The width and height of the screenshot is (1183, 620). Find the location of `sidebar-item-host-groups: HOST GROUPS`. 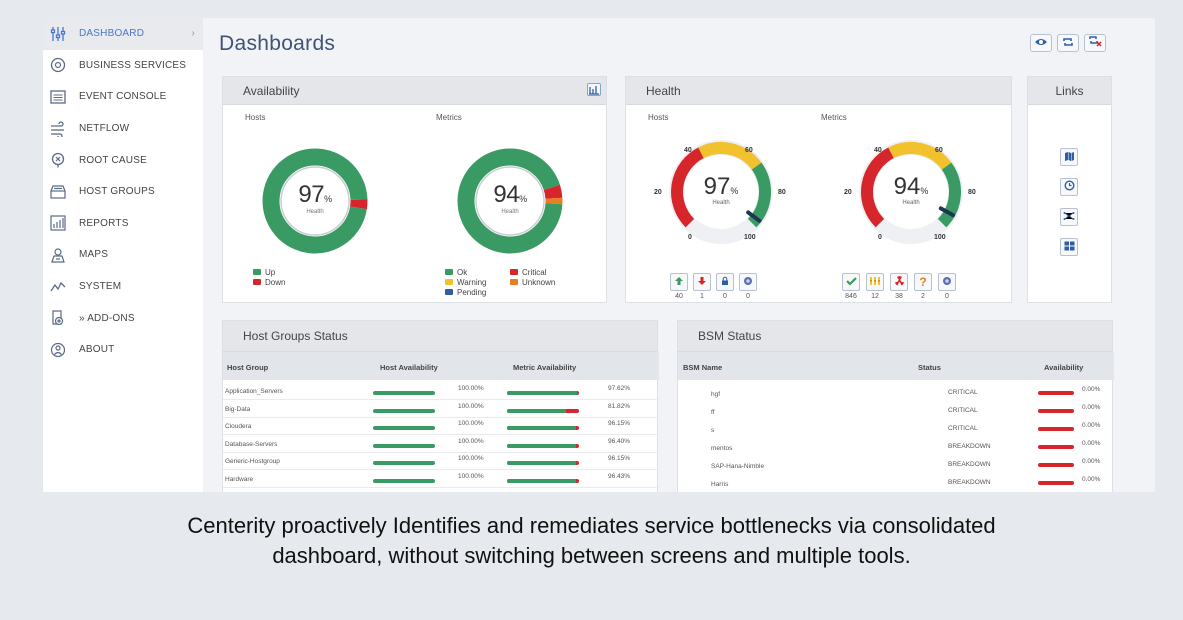

sidebar-item-host-groups: HOST GROUPS is located at coordinates (123, 192).